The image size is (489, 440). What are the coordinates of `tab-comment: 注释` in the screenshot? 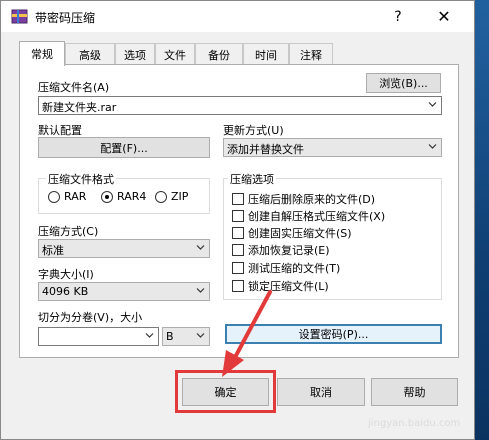 It's located at (311, 54).